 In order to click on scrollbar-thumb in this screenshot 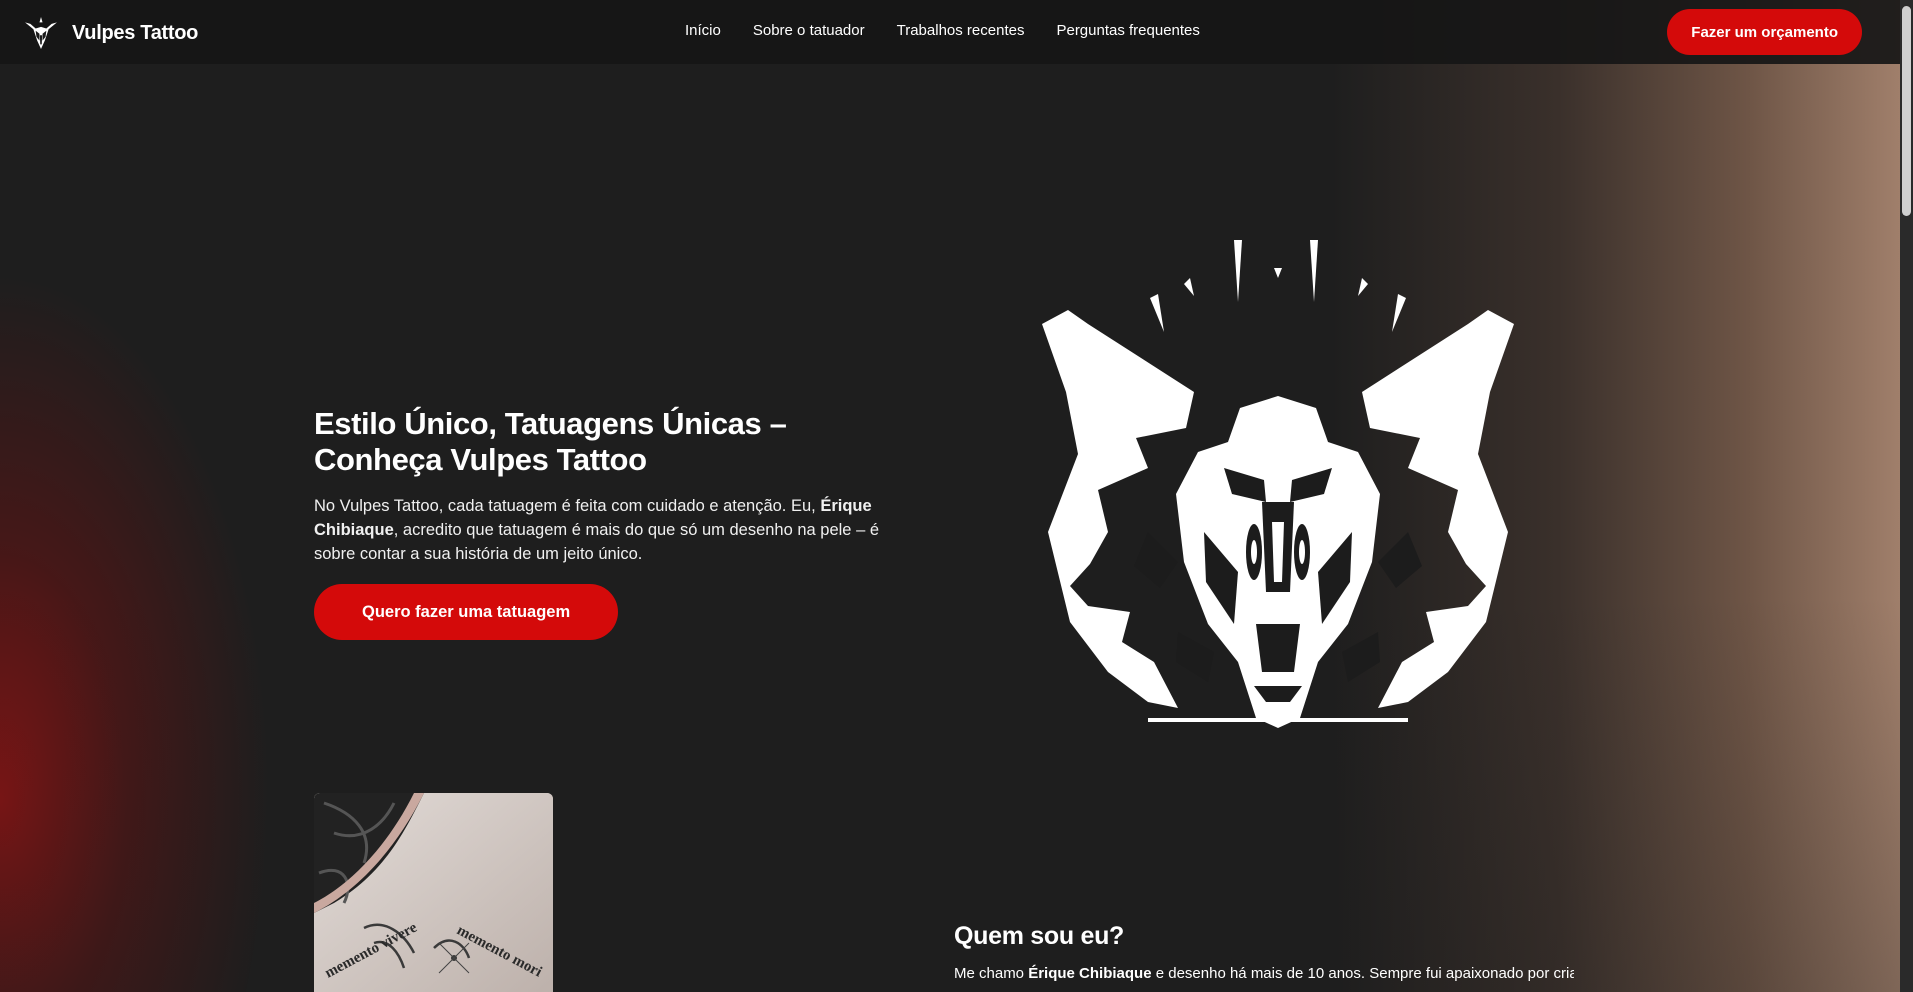, I will do `click(1906, 111)`.